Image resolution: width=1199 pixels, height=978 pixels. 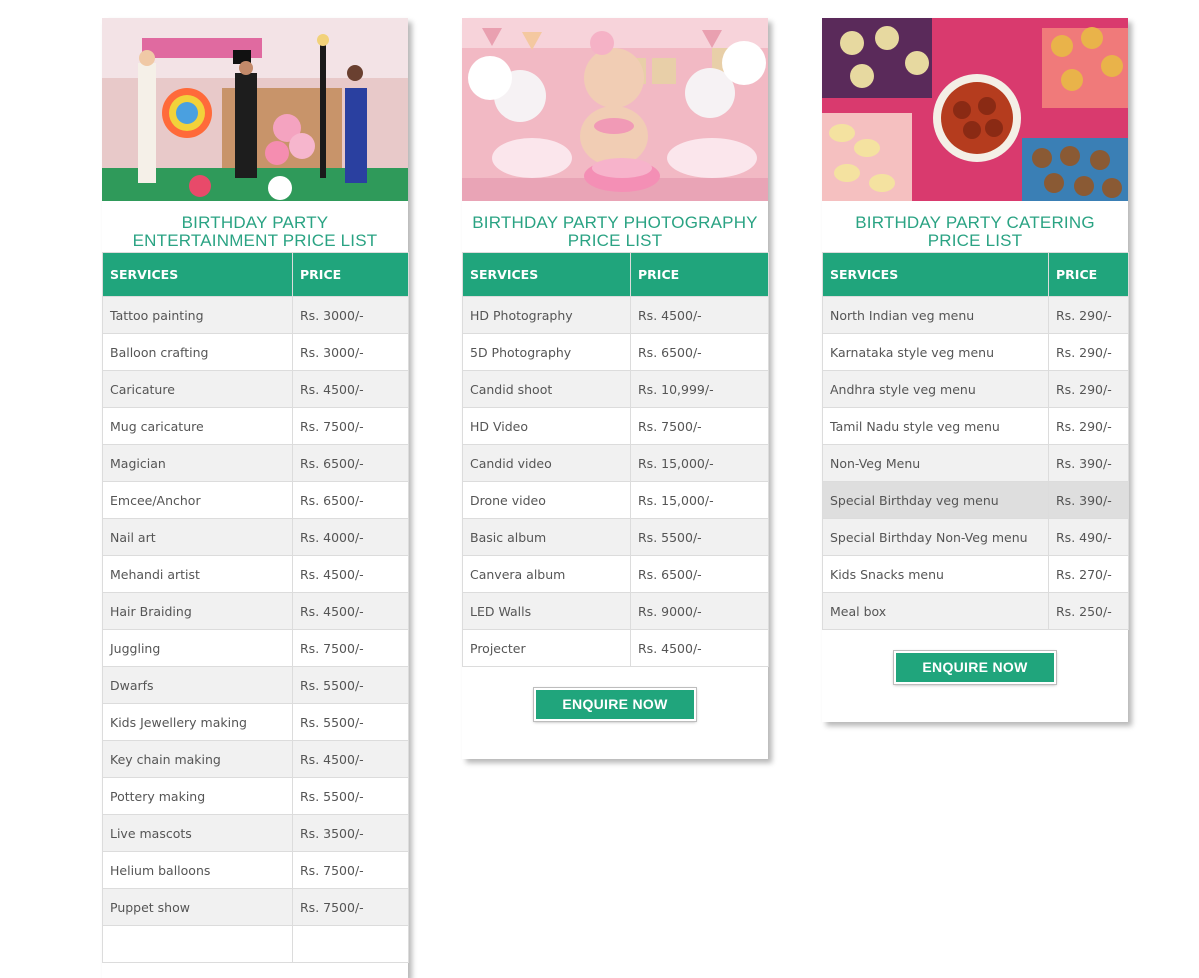 I want to click on table-row: North Indian veg menu Rs. 290/-, so click(x=975, y=315).